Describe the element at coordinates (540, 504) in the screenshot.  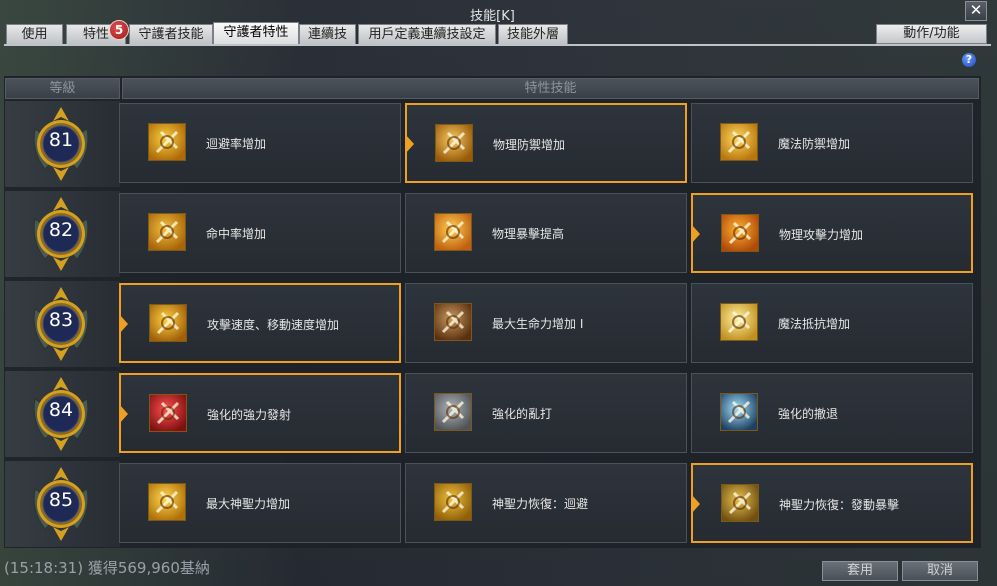
I see `trait-skill-label: 神聖力恢復：迴避` at that location.